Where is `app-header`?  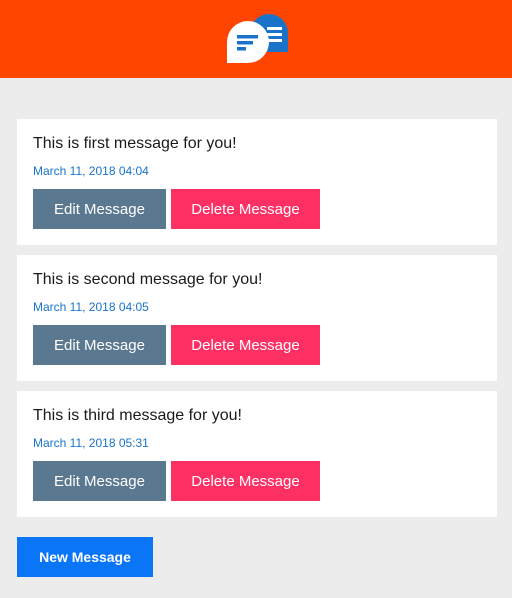 app-header is located at coordinates (256, 39).